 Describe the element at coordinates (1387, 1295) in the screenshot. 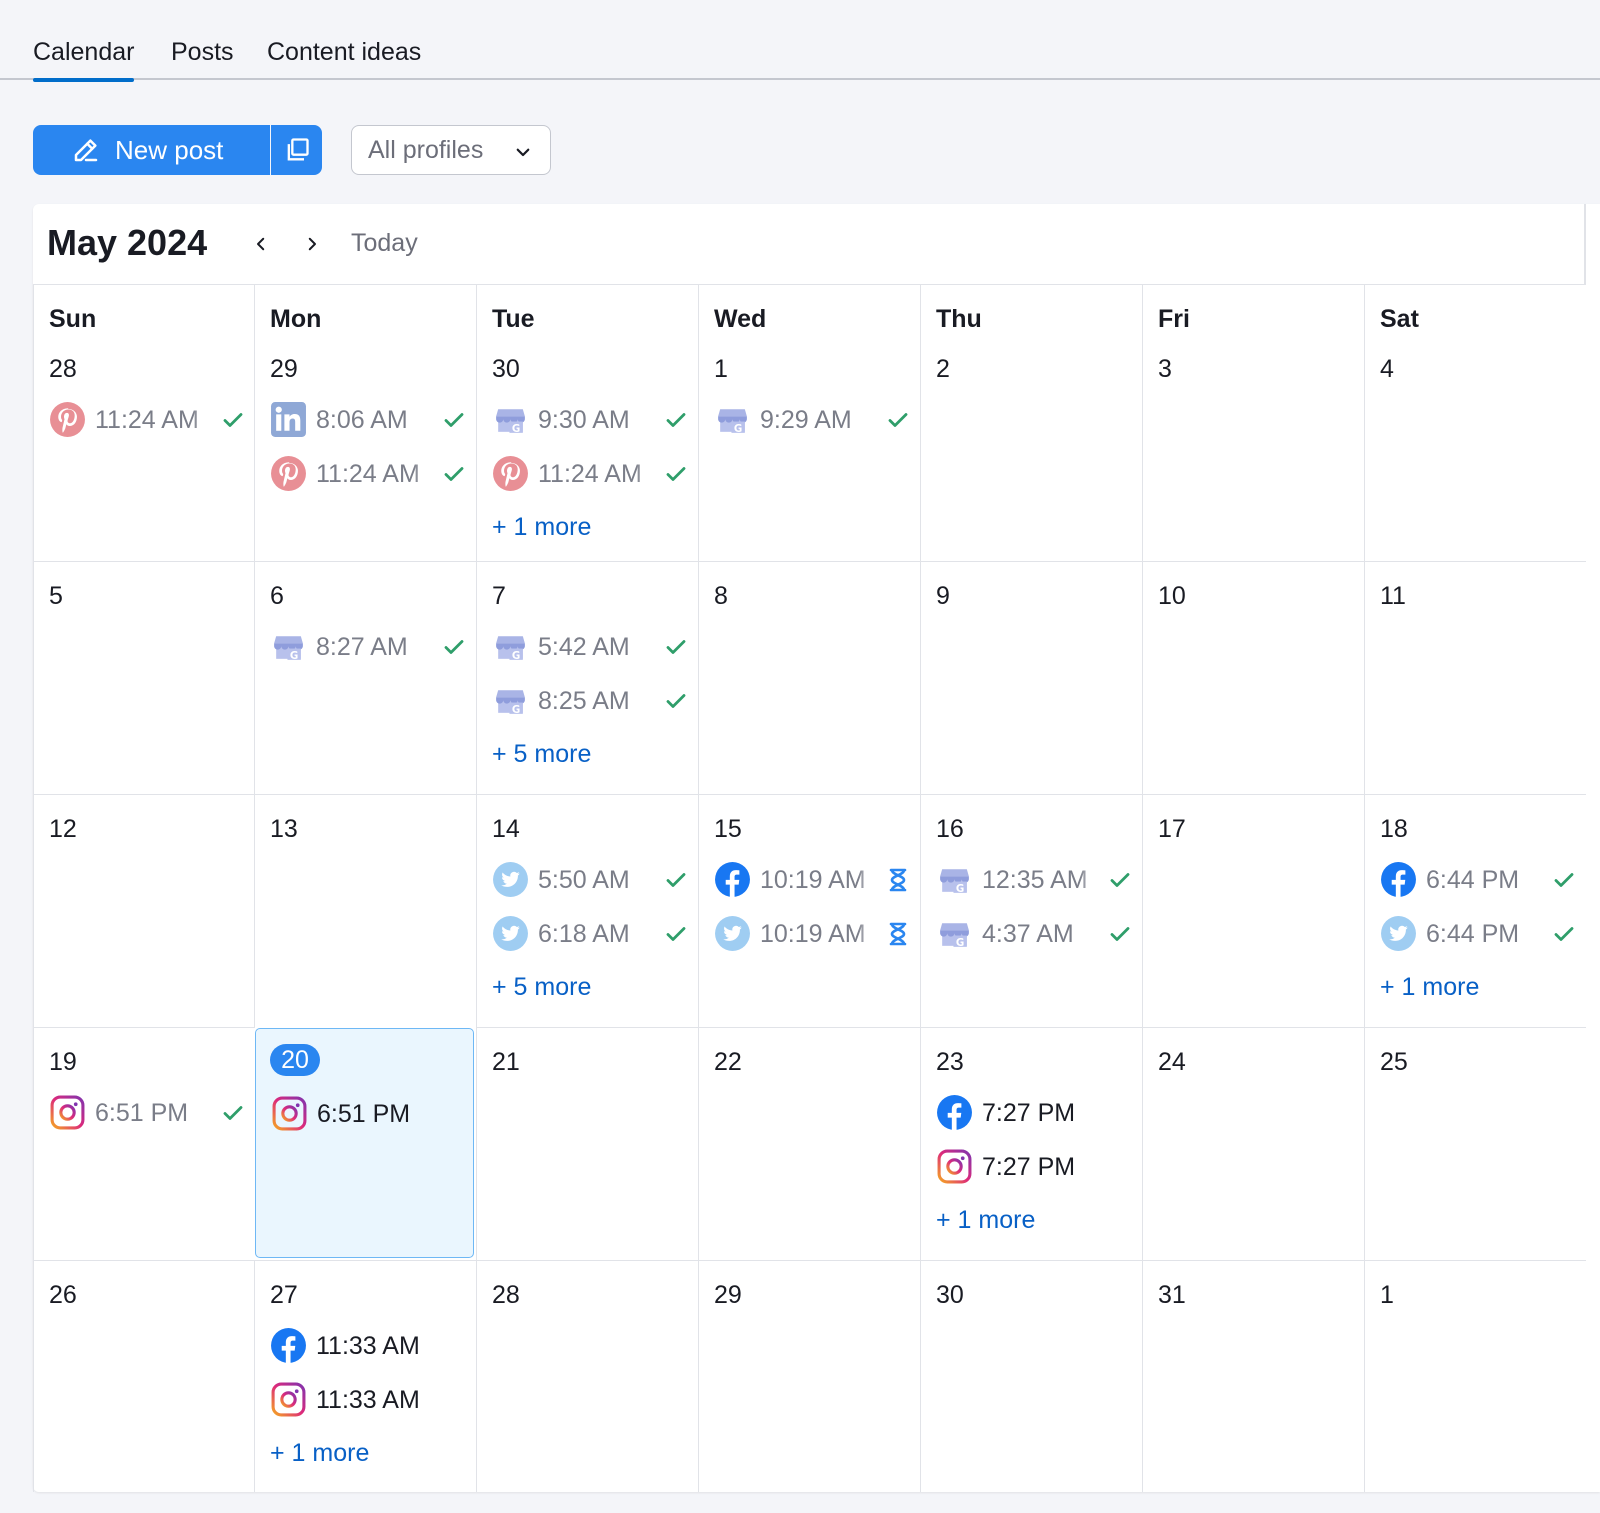

I see `day-number: 1` at that location.